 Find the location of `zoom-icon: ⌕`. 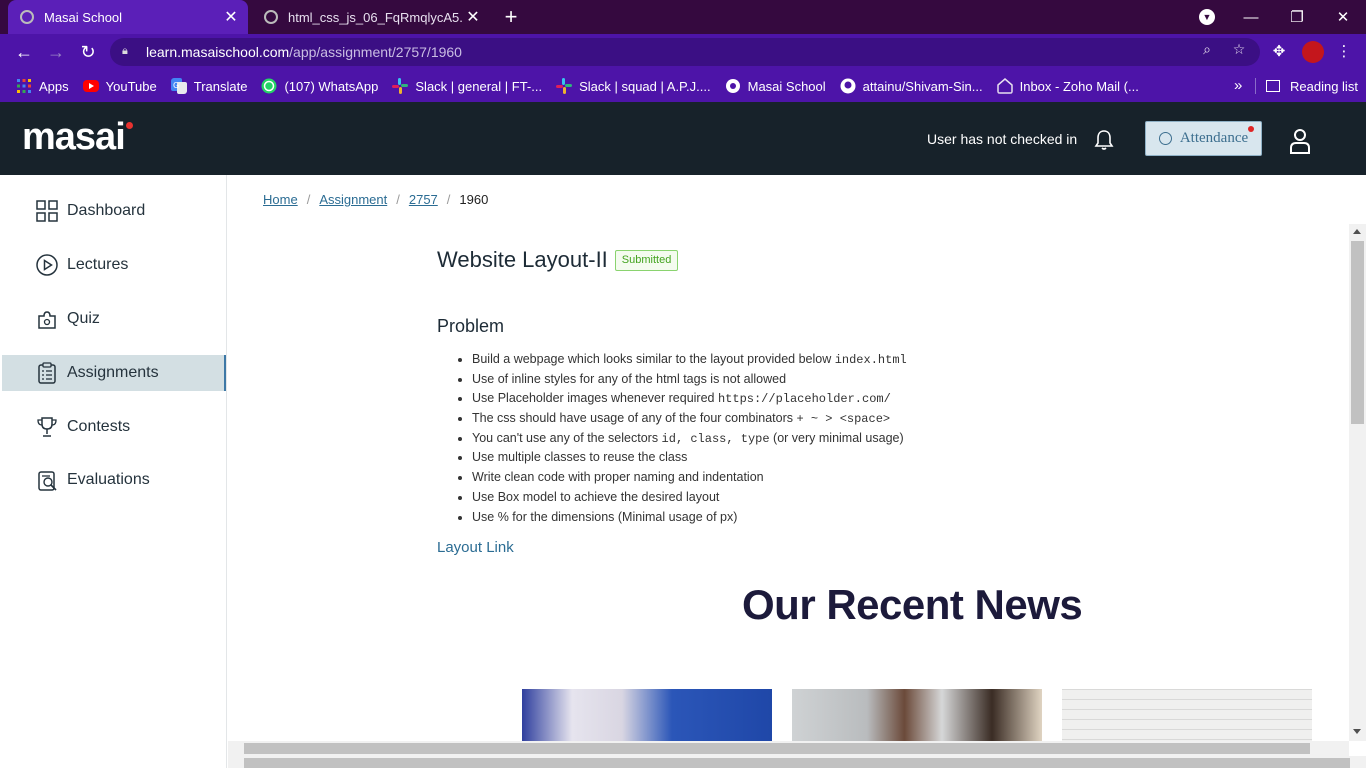

zoom-icon: ⌕ is located at coordinates (1207, 49).